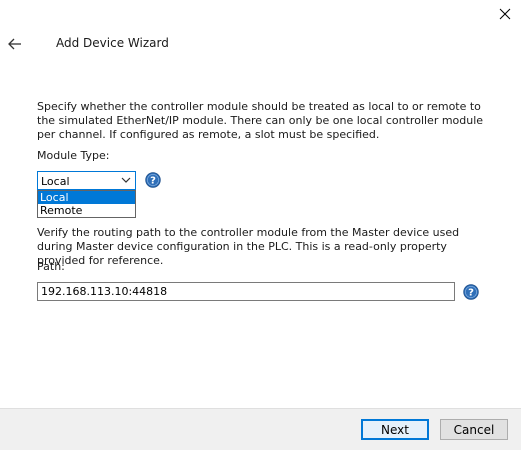  I want to click on module-type-selected-value: Local, so click(55, 181).